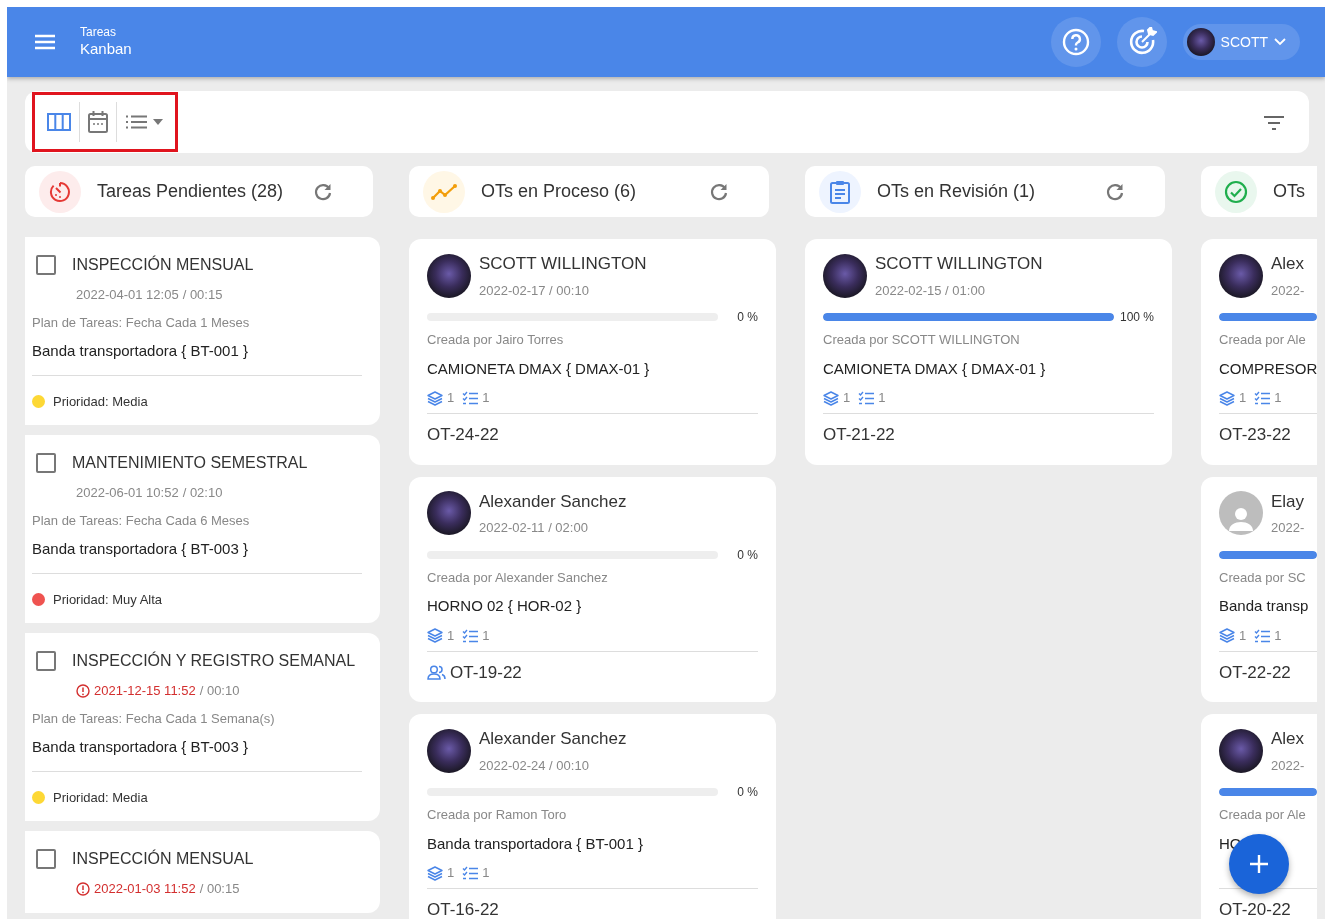 This screenshot has height=919, width=1325. I want to click on work-order-id: OT-23-22, so click(1255, 435).